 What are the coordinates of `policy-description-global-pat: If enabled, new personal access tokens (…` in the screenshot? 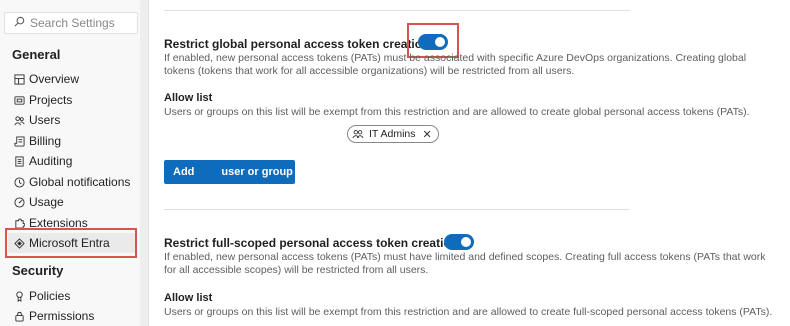 It's located at (455, 64).